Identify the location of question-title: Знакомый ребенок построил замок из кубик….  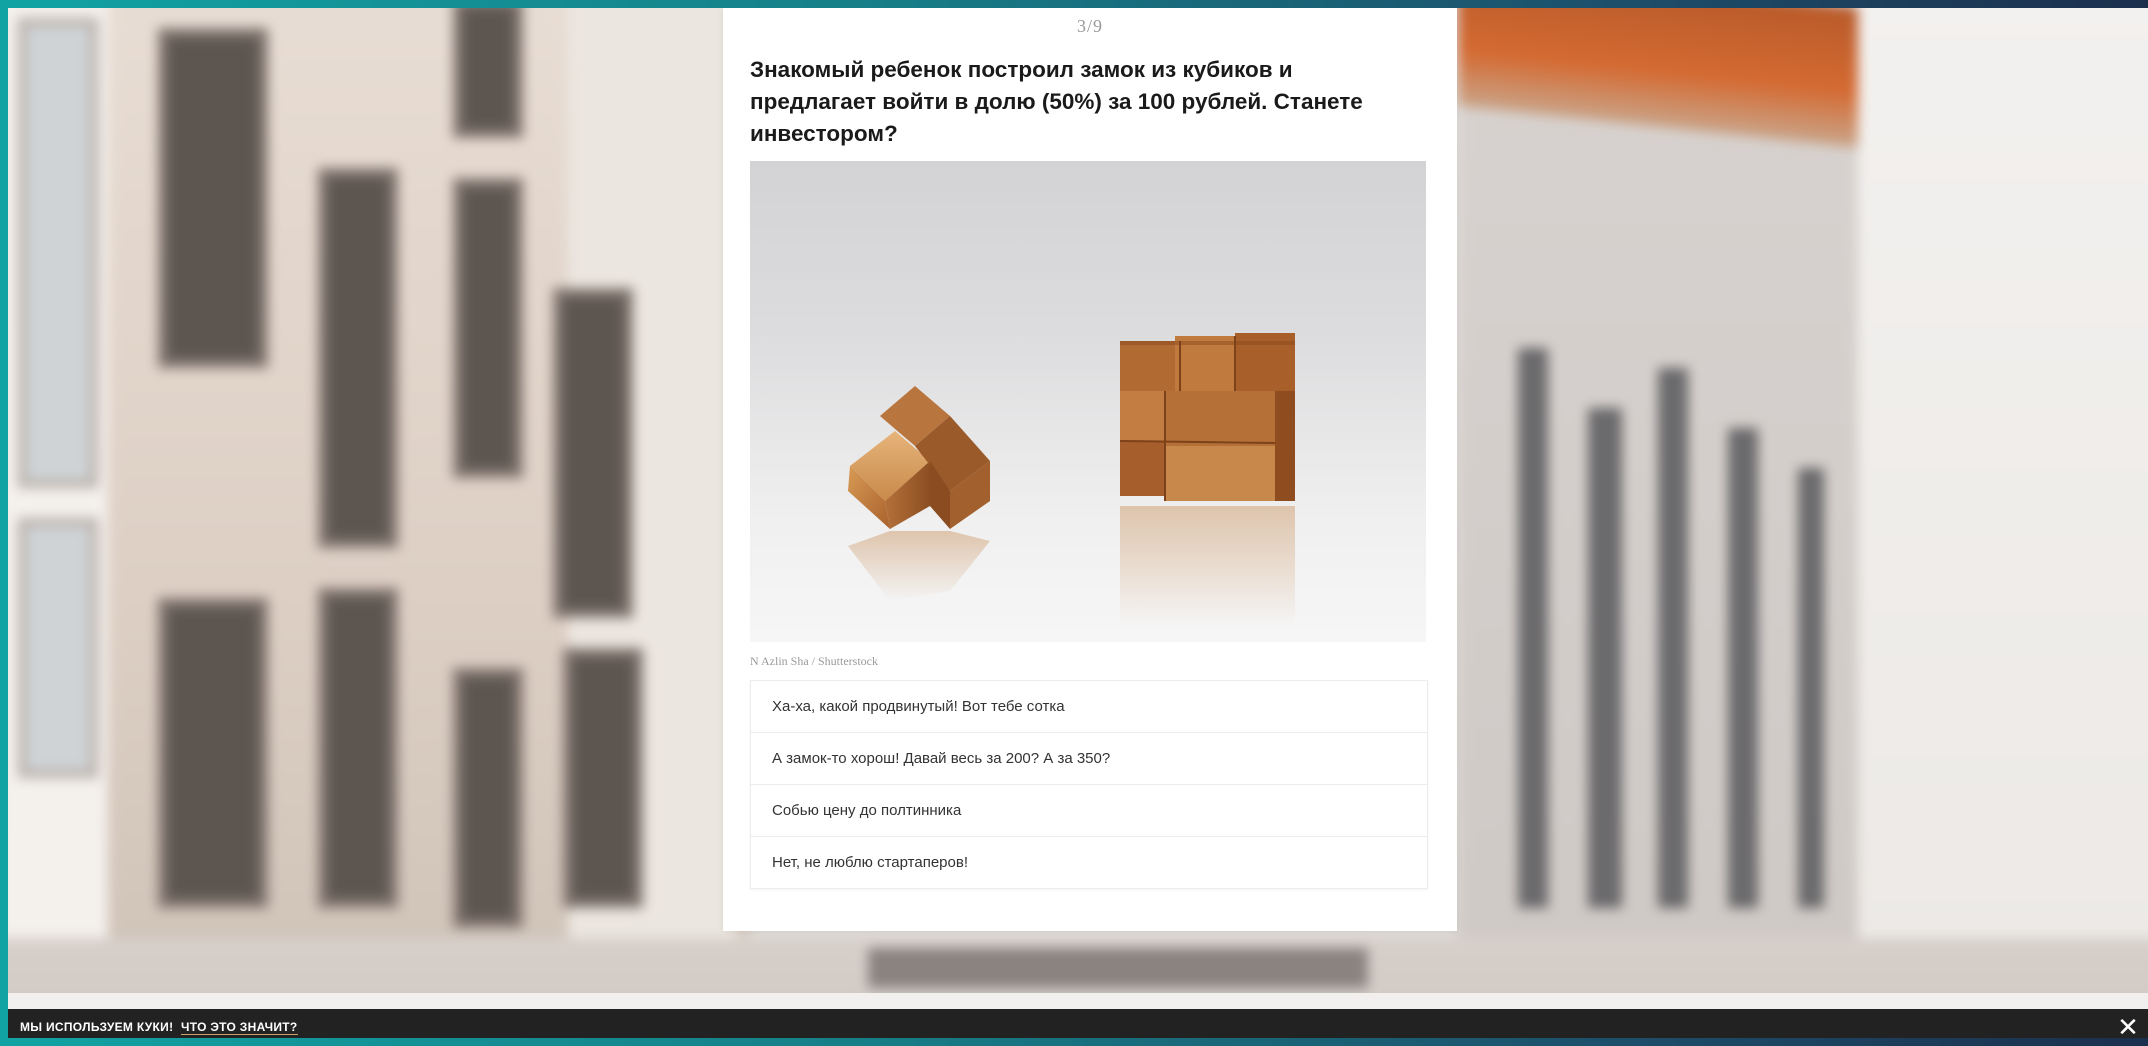
(1056, 101).